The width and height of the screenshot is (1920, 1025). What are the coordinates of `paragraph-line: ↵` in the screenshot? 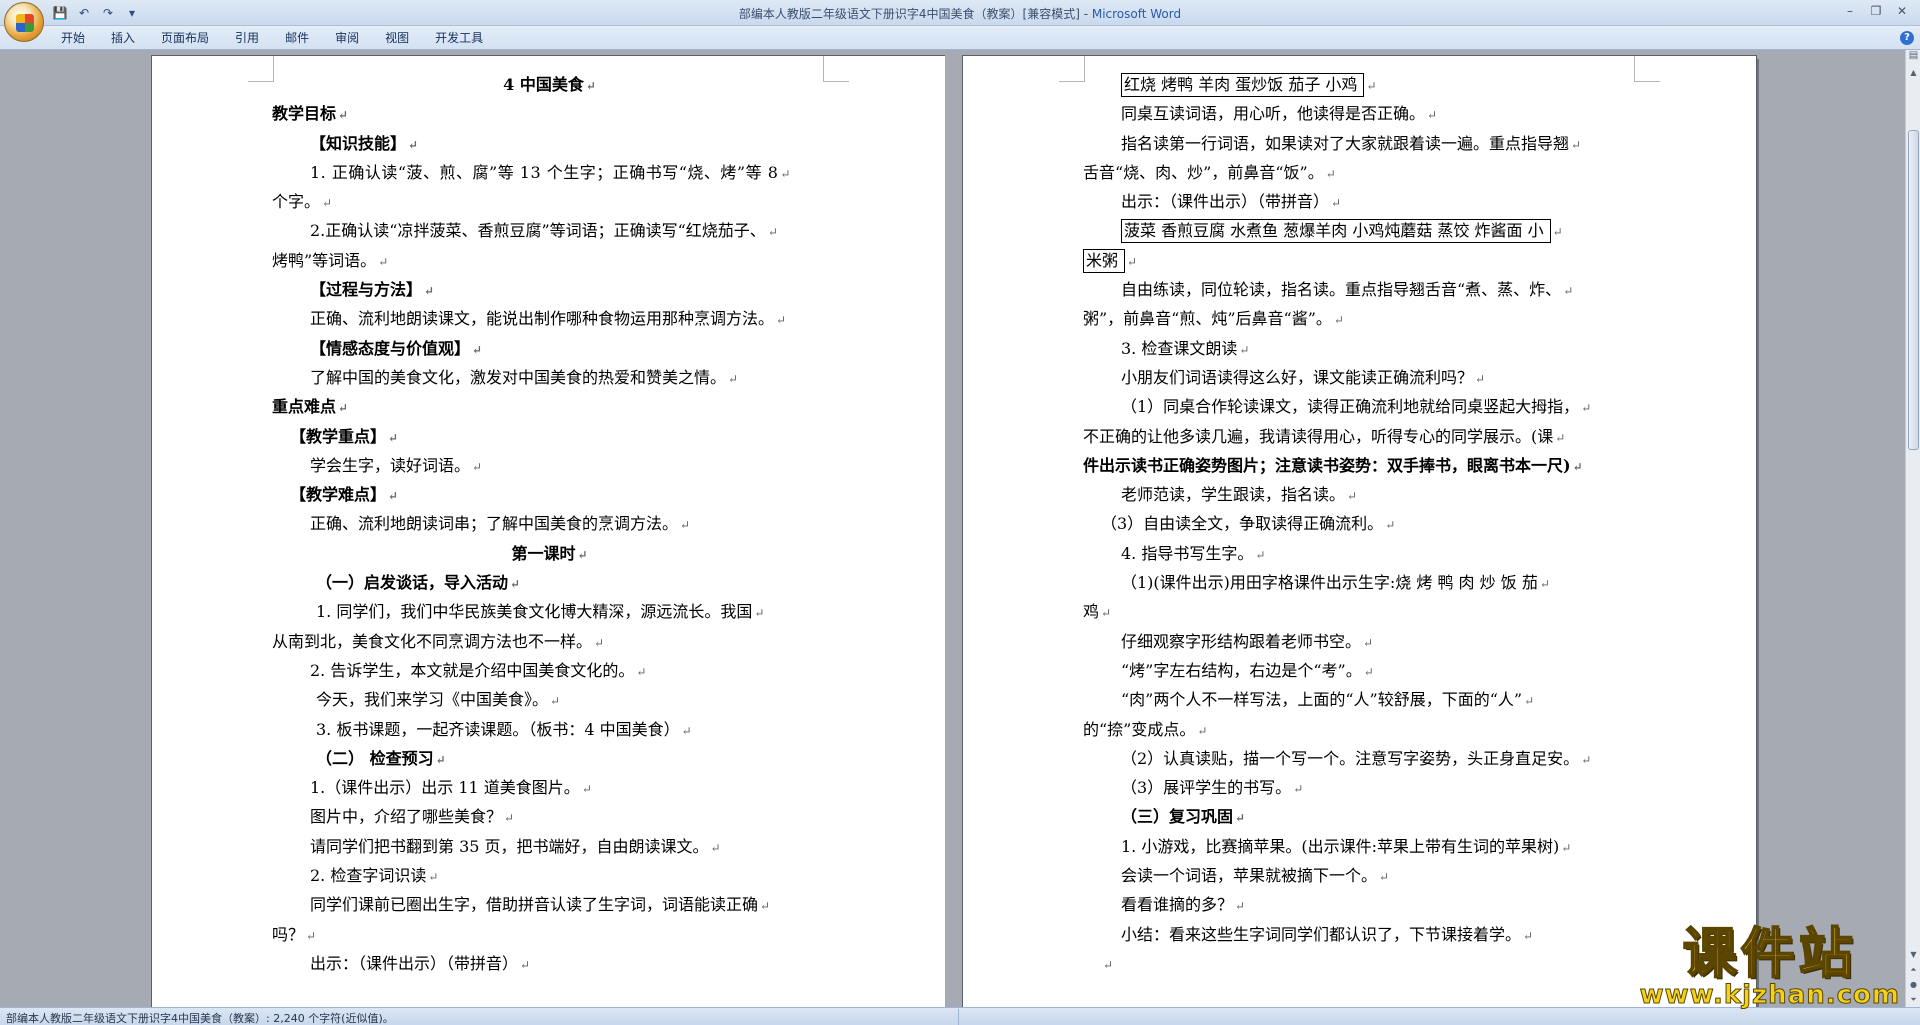 It's located at (1360, 963).